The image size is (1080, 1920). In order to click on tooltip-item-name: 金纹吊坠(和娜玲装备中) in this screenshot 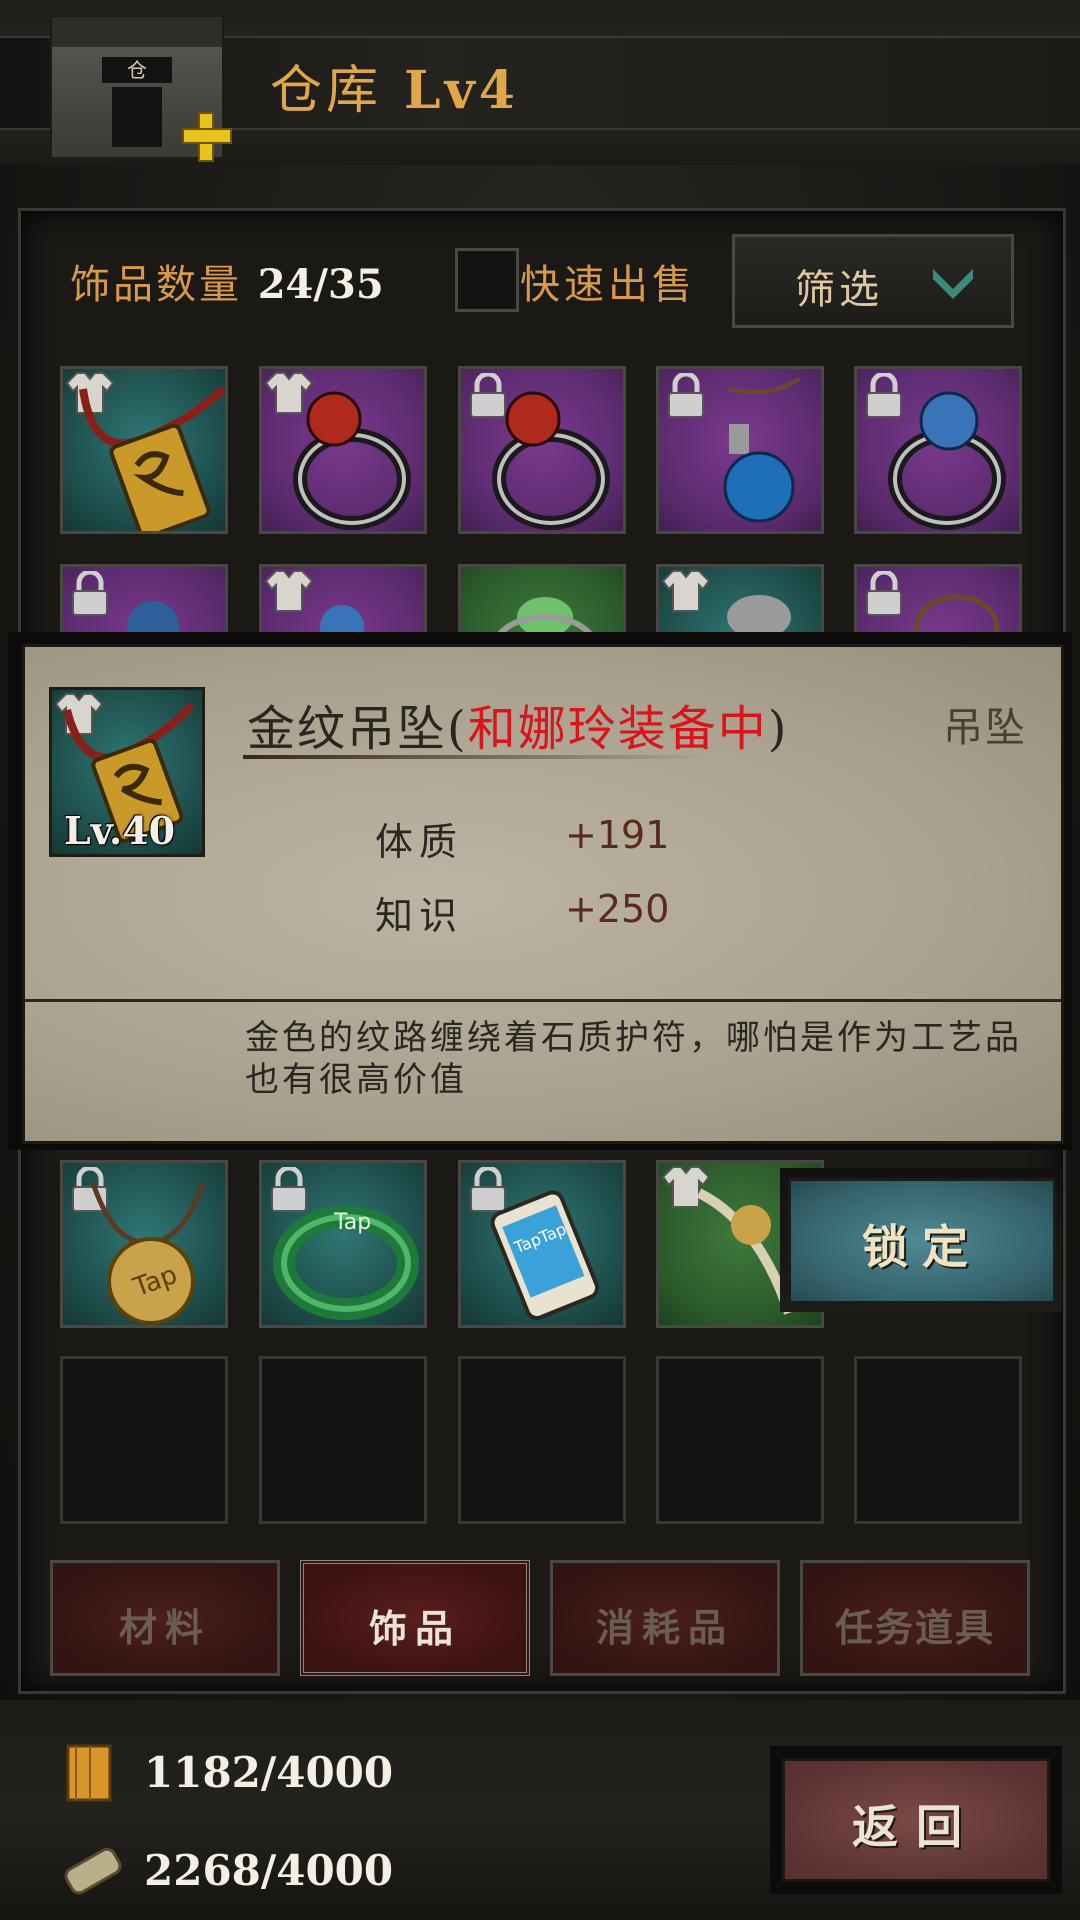, I will do `click(518, 724)`.